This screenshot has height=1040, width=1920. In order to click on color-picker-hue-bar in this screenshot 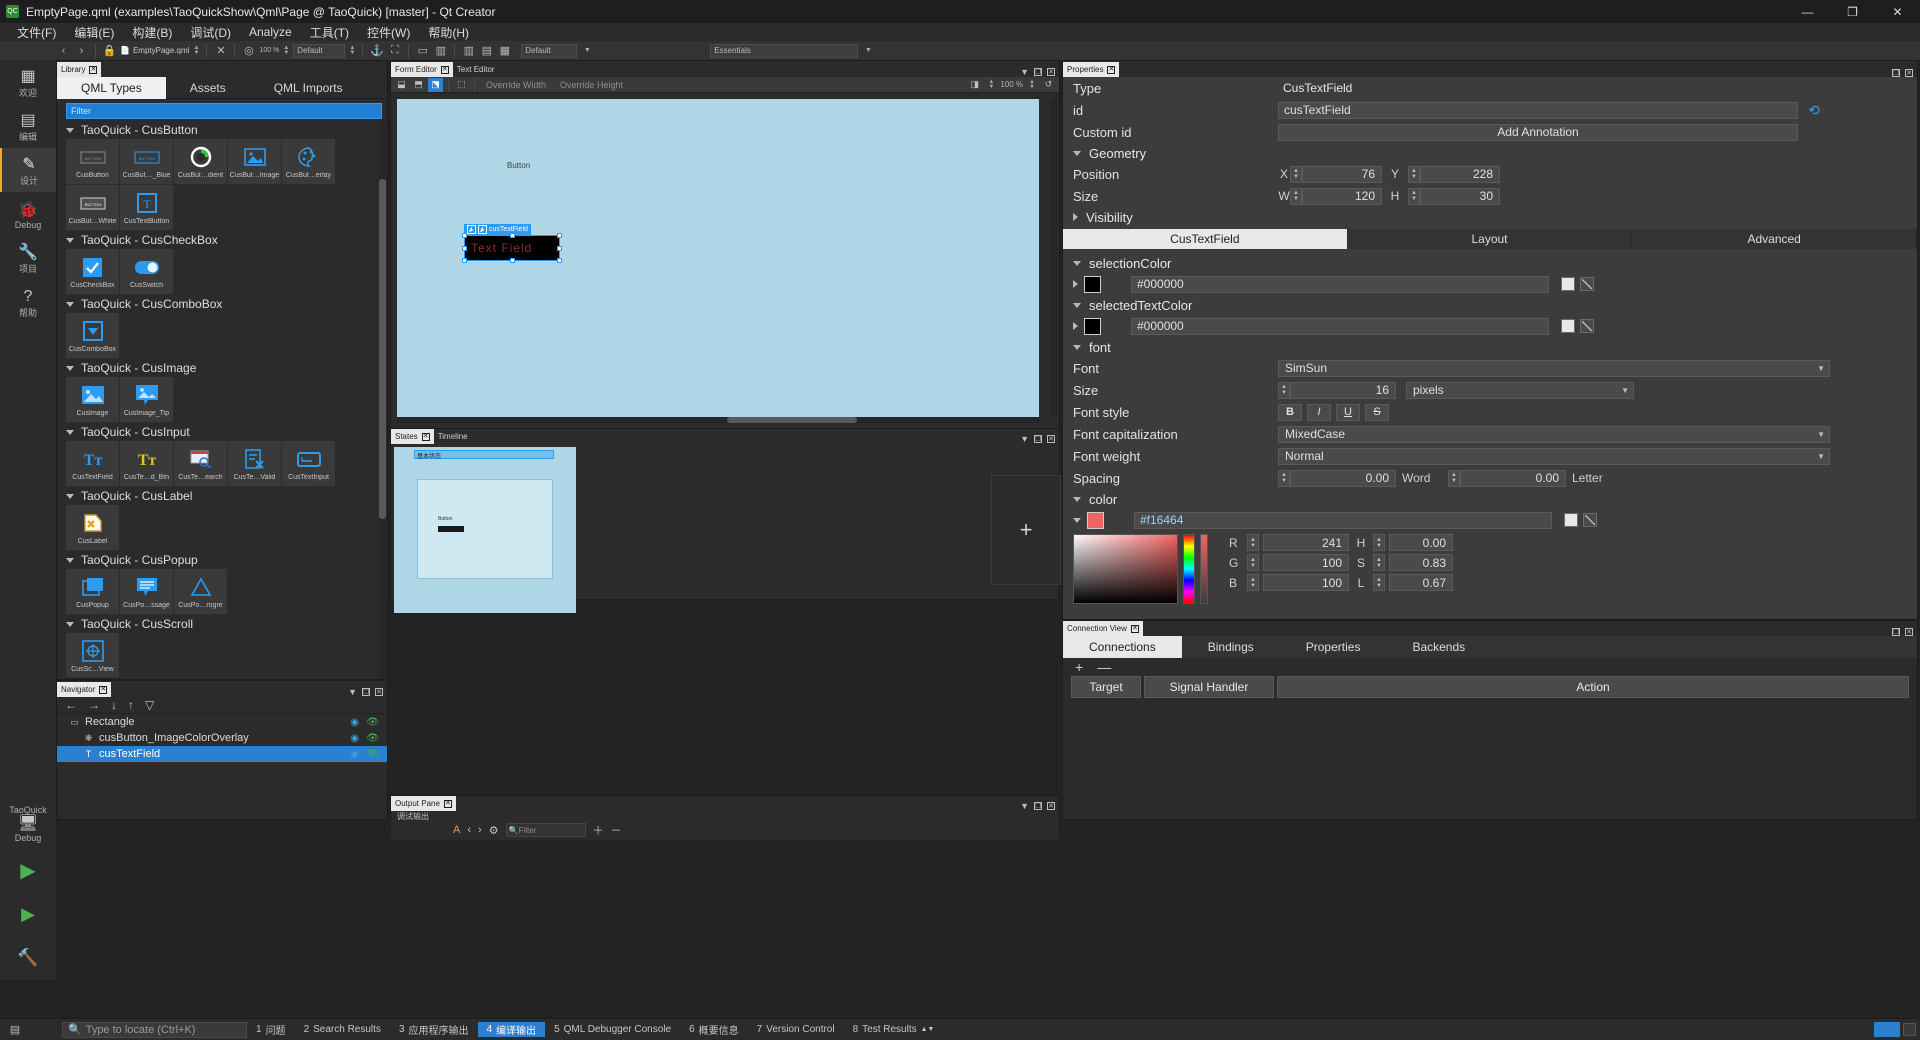, I will do `click(1189, 569)`.